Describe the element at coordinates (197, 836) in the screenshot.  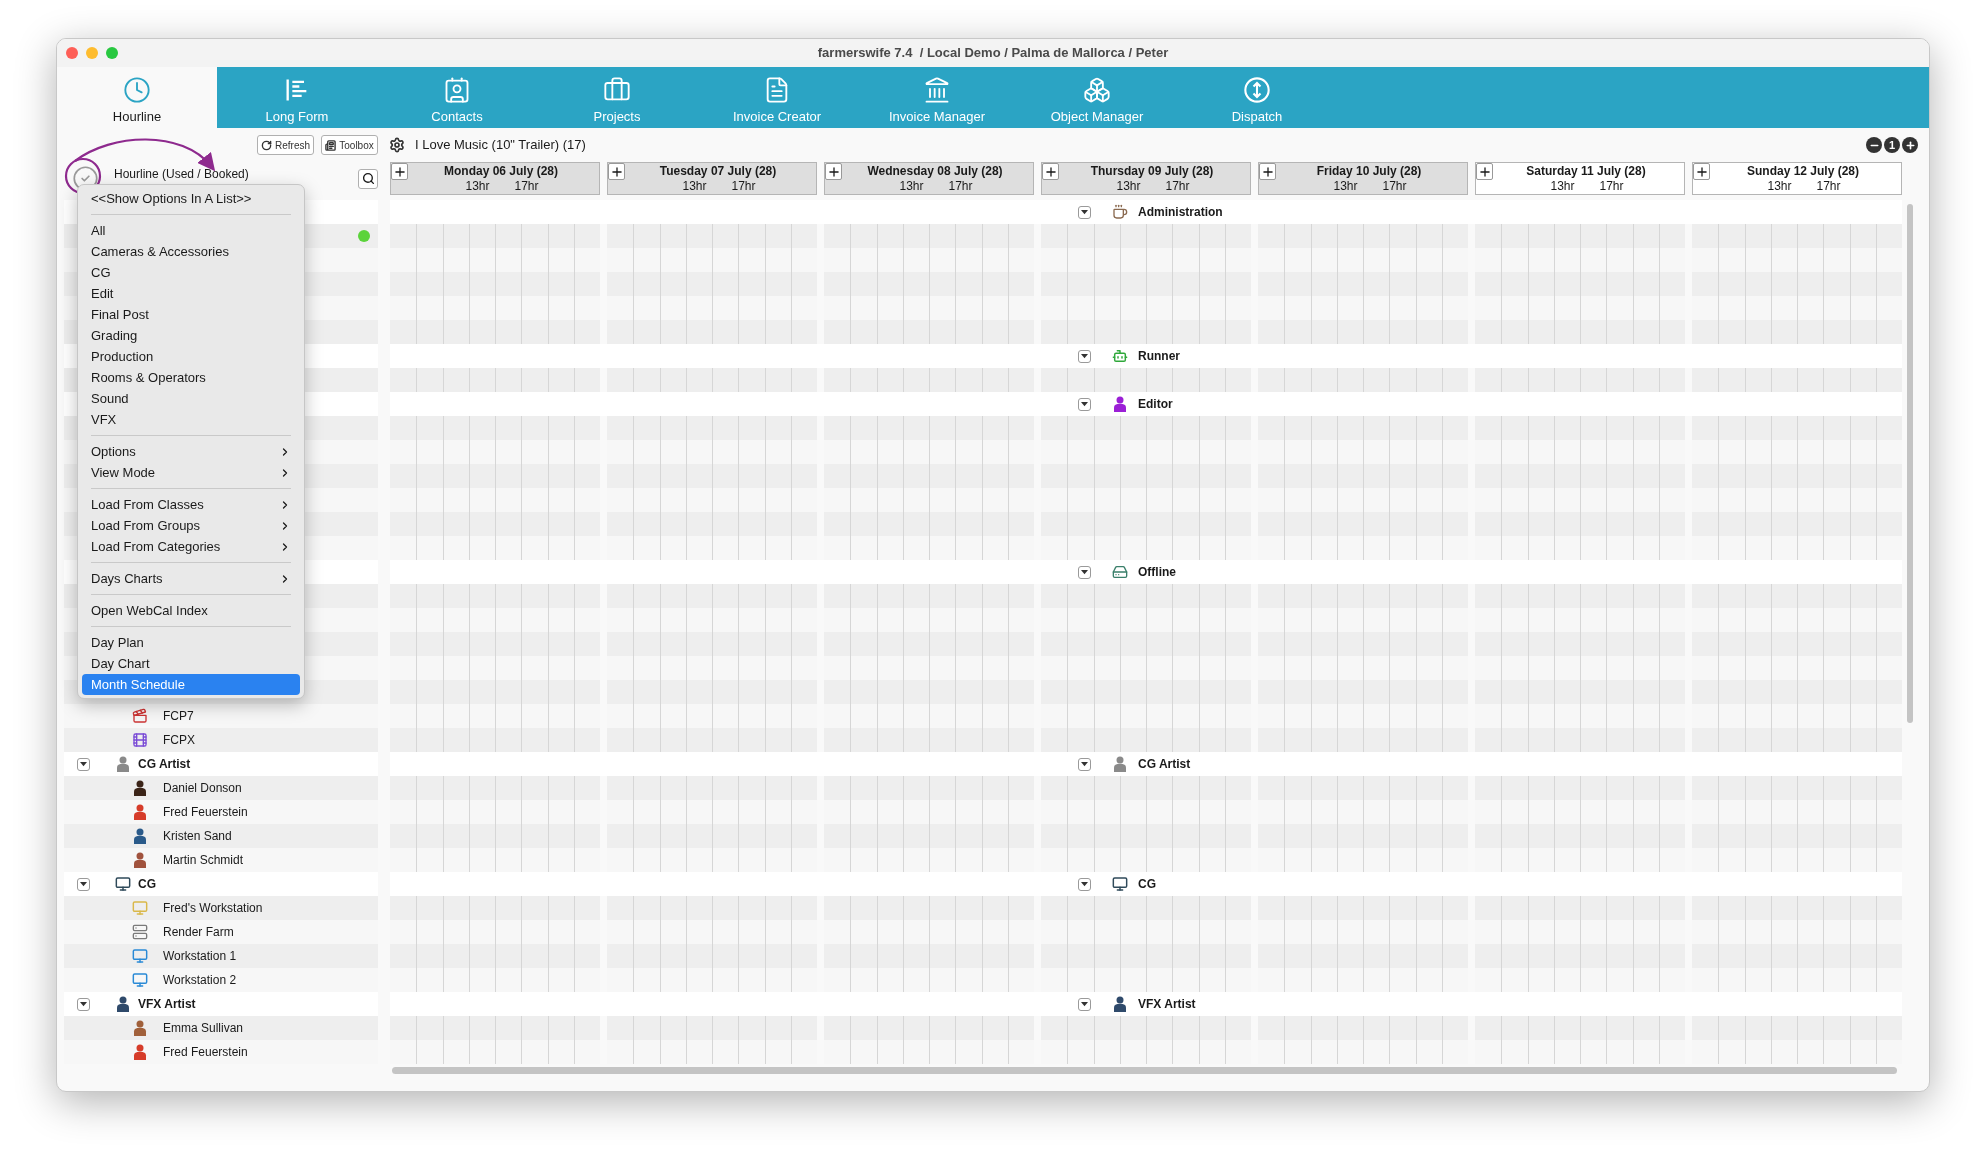
I see `resource-label: Kristen Sand` at that location.